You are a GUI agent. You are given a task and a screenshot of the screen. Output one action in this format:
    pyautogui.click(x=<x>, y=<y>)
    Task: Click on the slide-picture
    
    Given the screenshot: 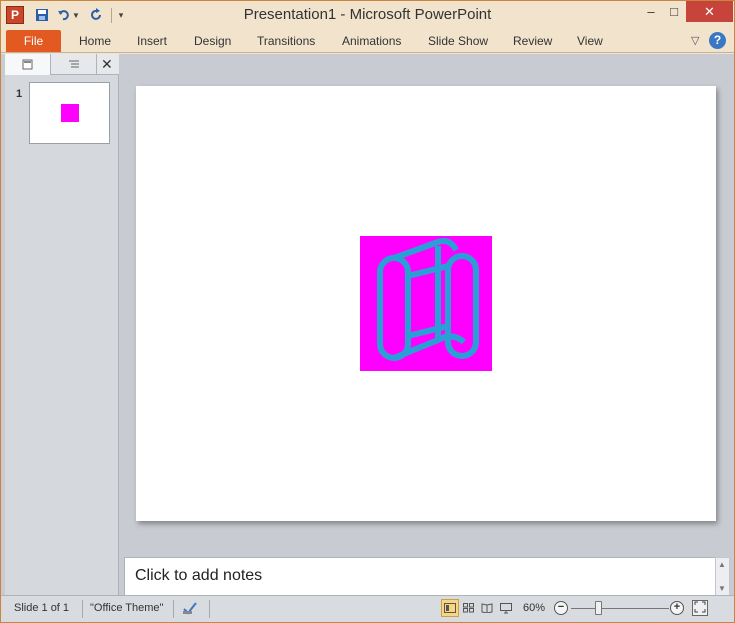 What is the action you would take?
    pyautogui.click(x=426, y=303)
    